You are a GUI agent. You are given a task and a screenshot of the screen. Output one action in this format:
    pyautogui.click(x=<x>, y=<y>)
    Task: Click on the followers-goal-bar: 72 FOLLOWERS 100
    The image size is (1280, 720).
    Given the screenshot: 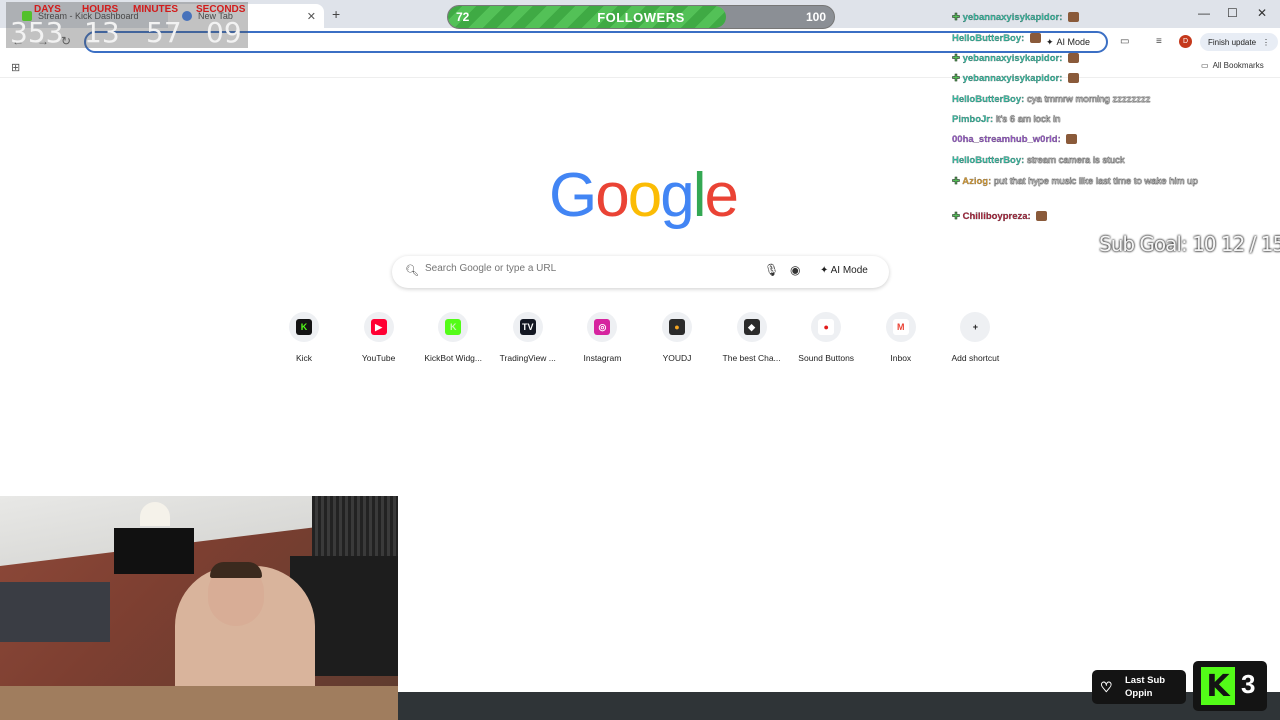 What is the action you would take?
    pyautogui.click(x=641, y=17)
    